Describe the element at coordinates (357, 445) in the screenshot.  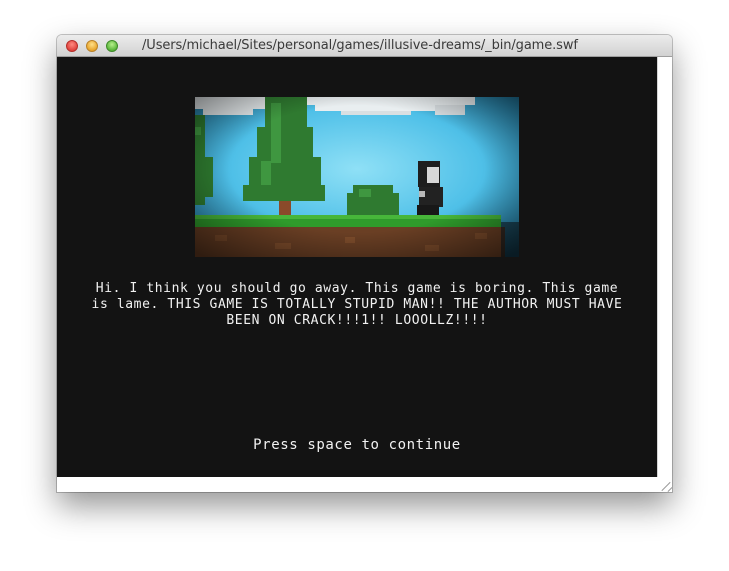
I see `continue-prompt: Press space to continue` at that location.